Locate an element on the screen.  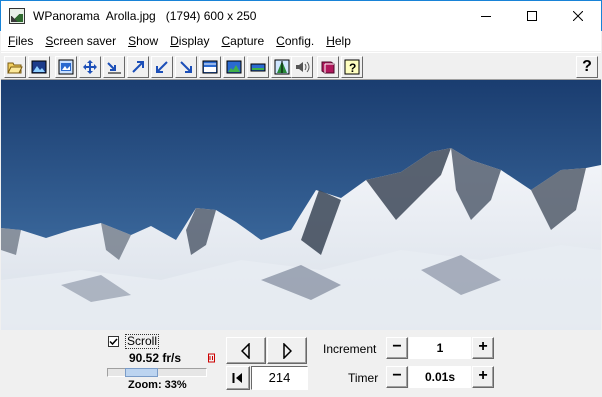
menu-files: Files is located at coordinates (20, 41).